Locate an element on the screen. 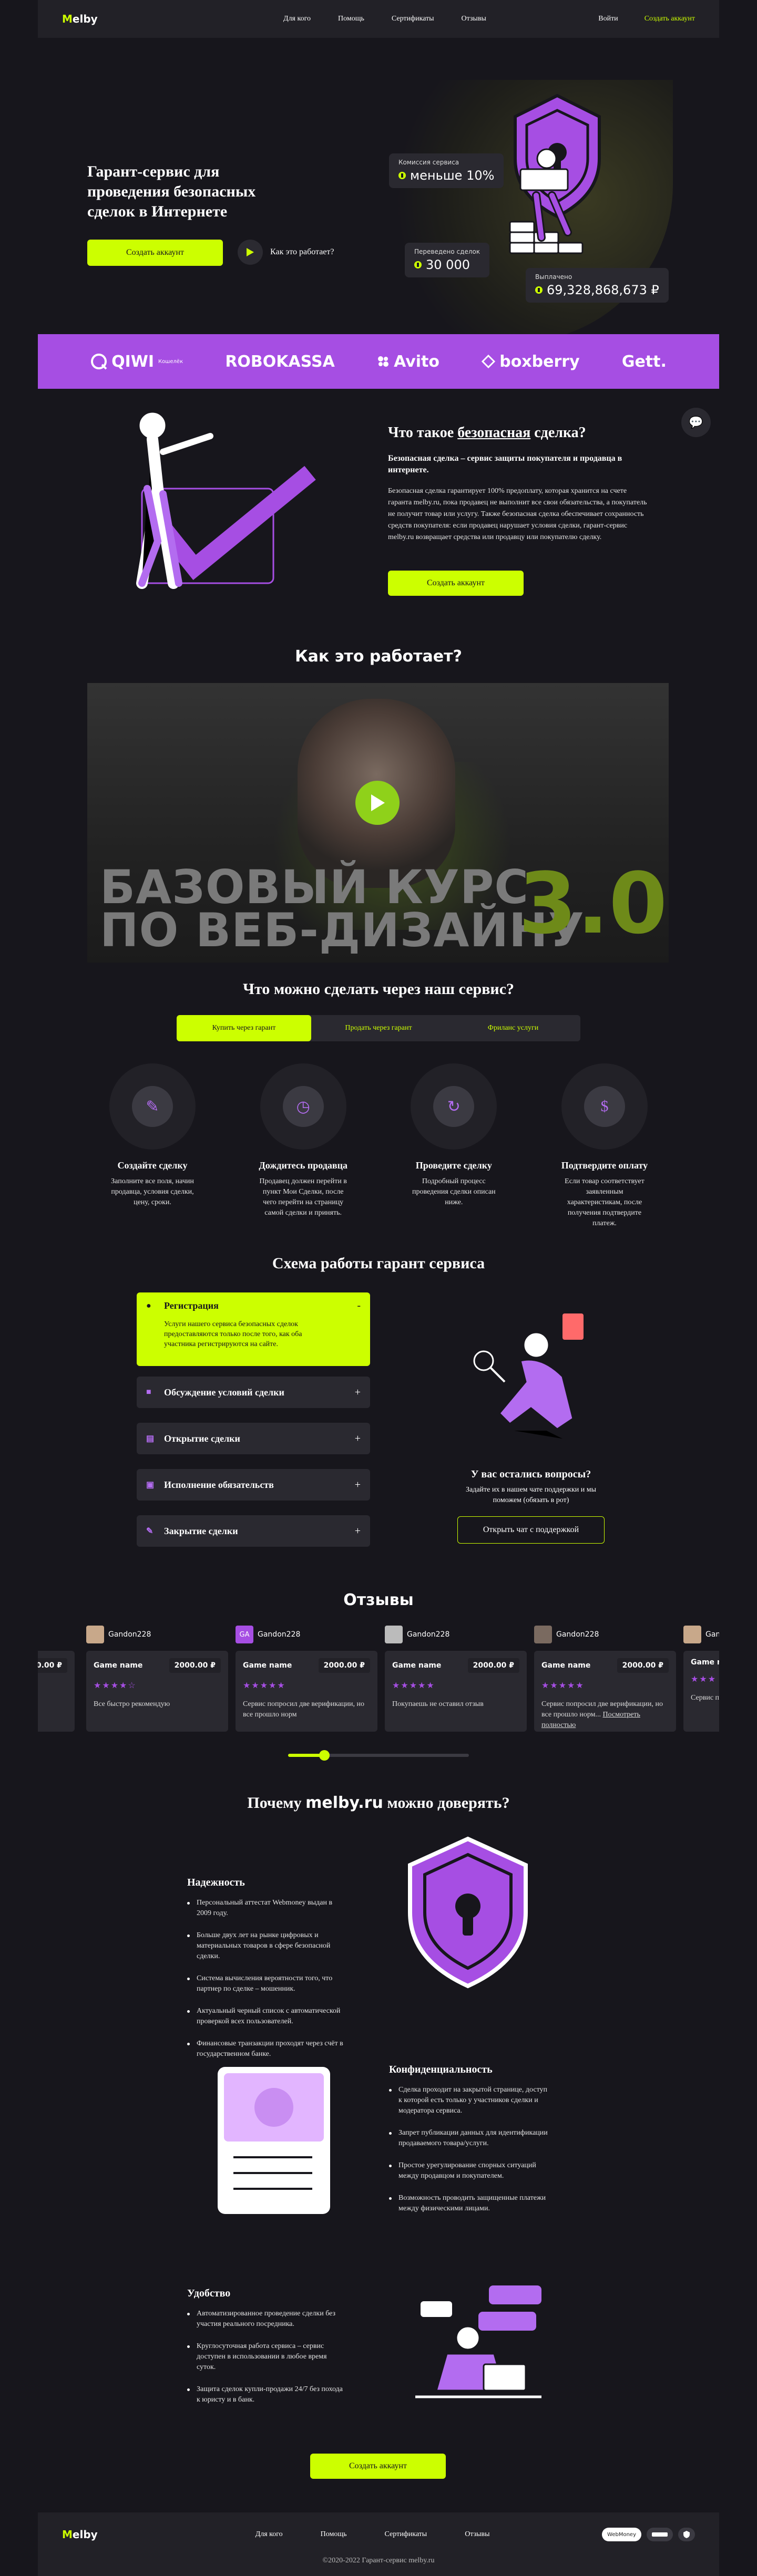 The image size is (757, 2576). qiwi-icon is located at coordinates (99, 362).